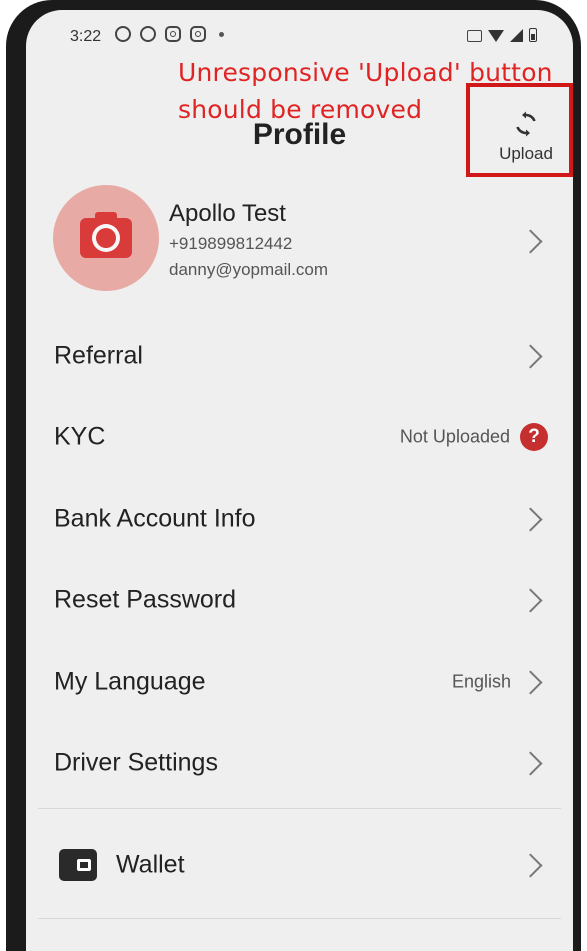  What do you see at coordinates (221, 34) in the screenshot?
I see `more-notifications-icon` at bounding box center [221, 34].